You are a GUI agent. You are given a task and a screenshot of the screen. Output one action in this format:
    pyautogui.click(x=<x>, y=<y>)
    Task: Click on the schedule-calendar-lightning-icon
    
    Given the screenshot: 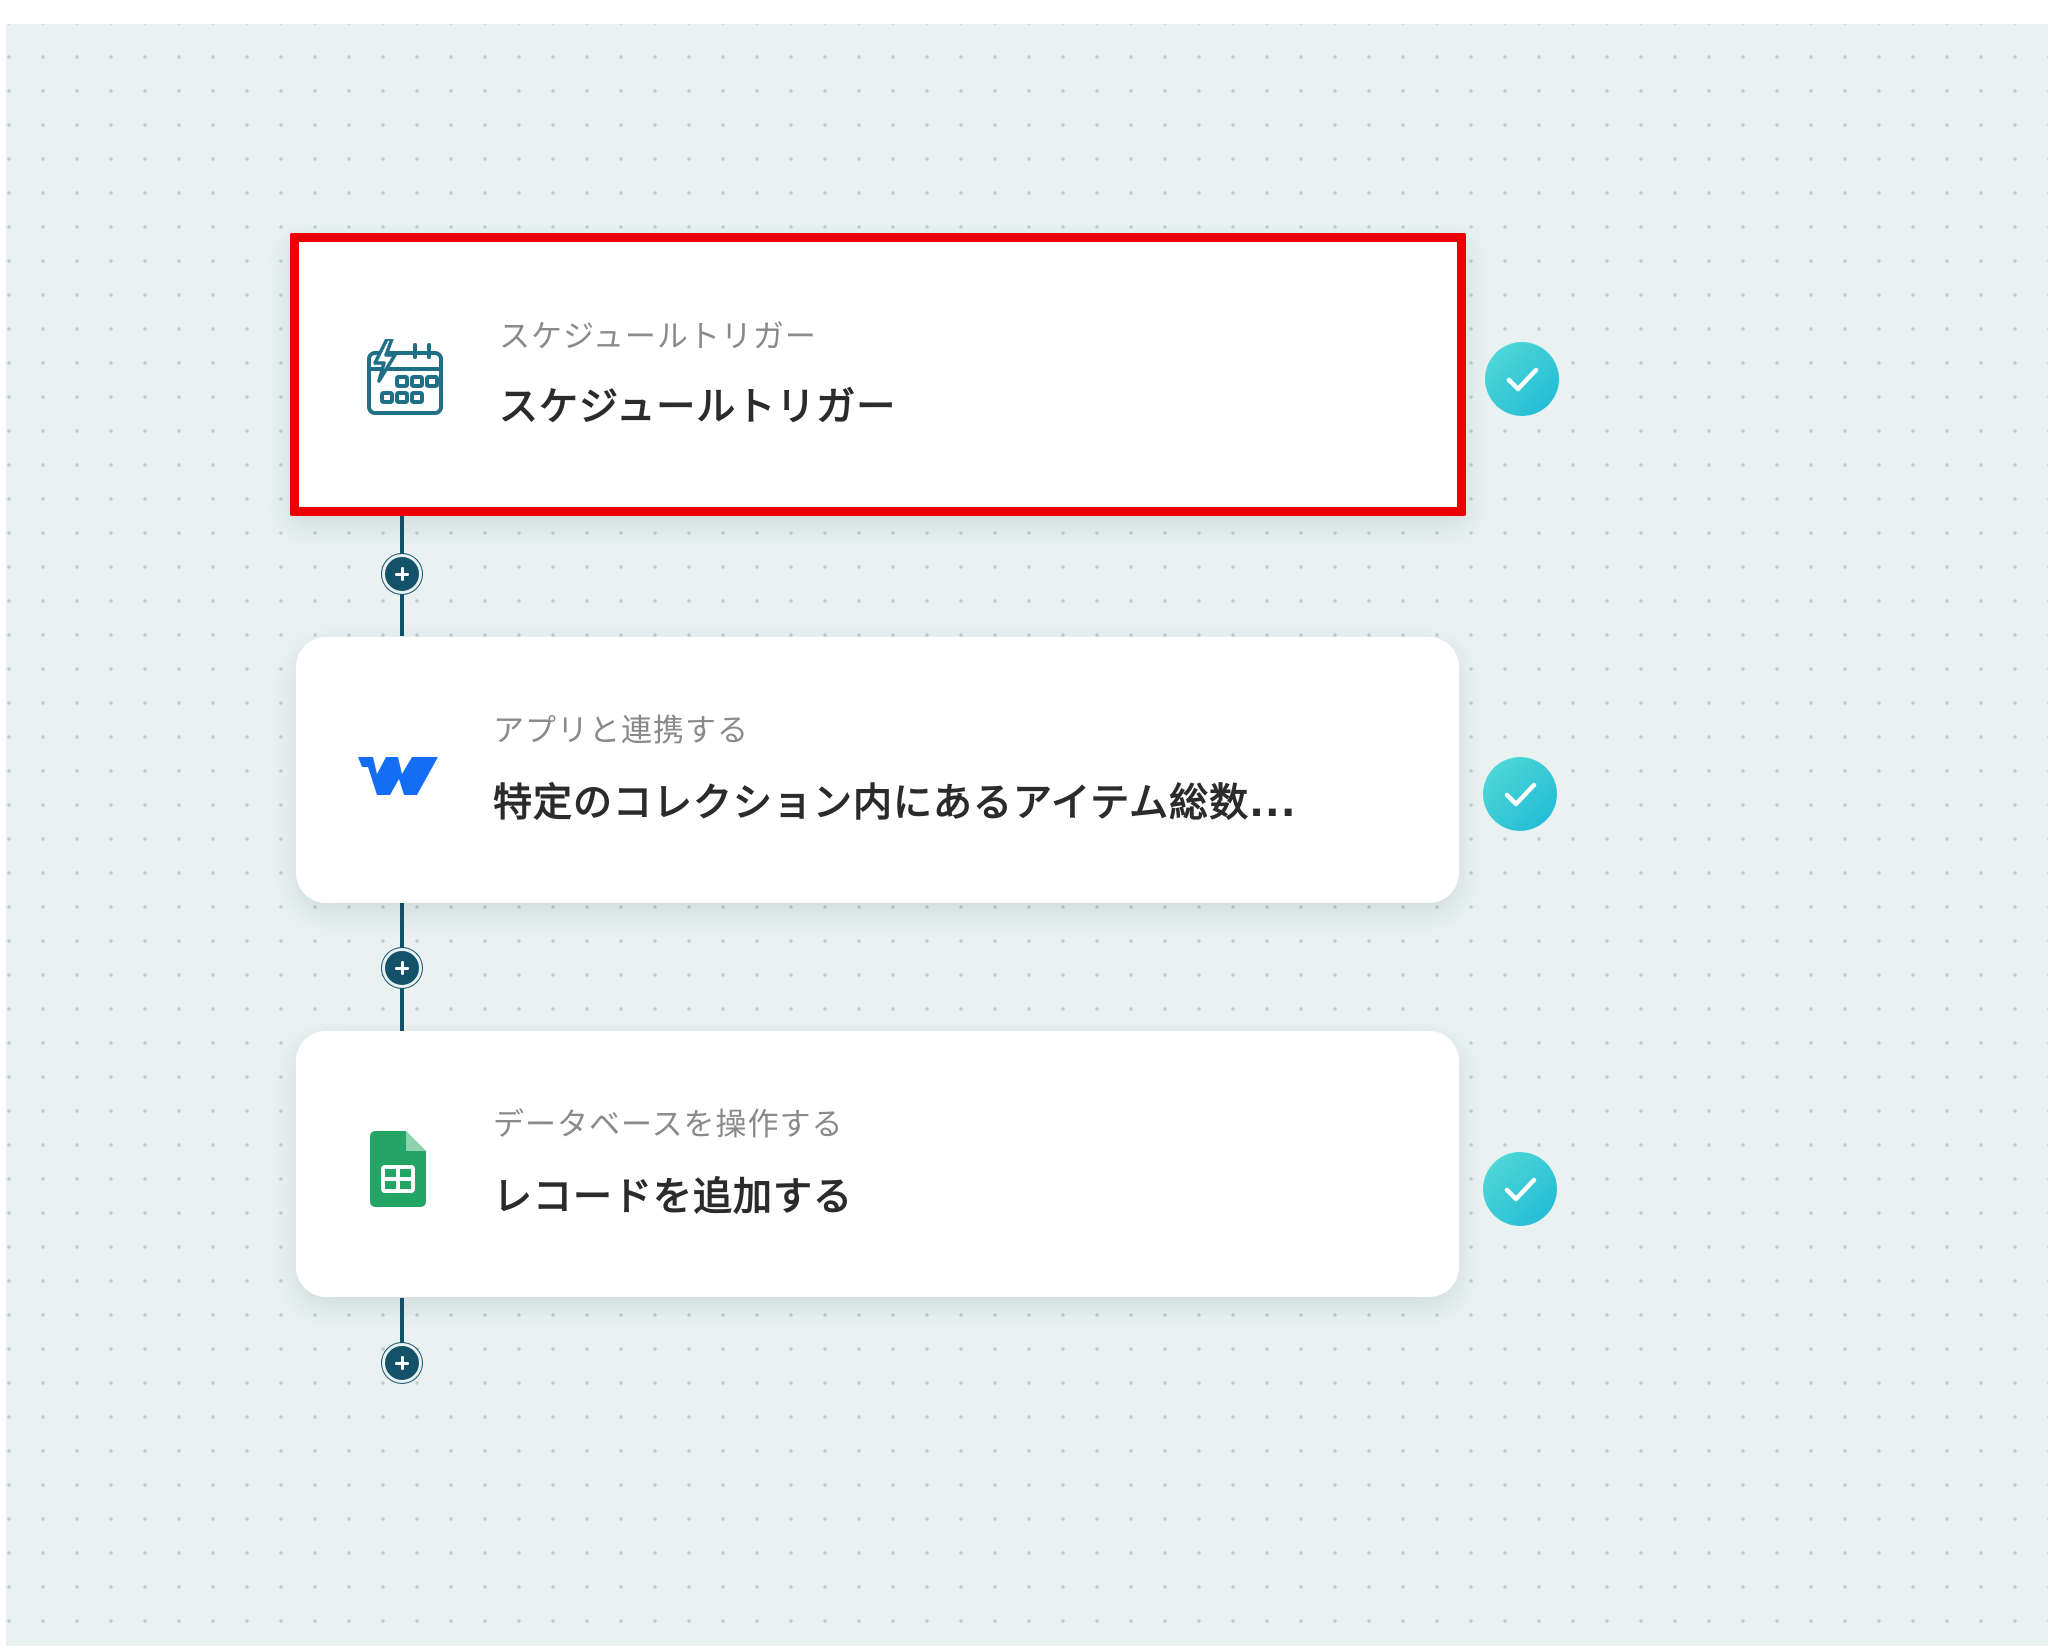 What is the action you would take?
    pyautogui.click(x=405, y=378)
    